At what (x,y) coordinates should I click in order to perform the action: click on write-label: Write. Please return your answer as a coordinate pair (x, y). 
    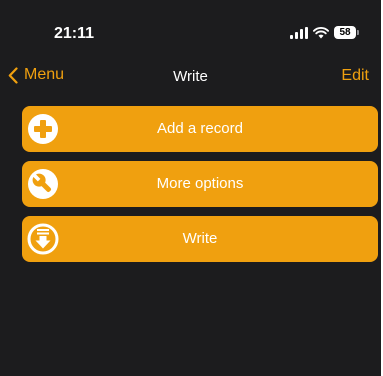
    Looking at the image, I should click on (200, 238).